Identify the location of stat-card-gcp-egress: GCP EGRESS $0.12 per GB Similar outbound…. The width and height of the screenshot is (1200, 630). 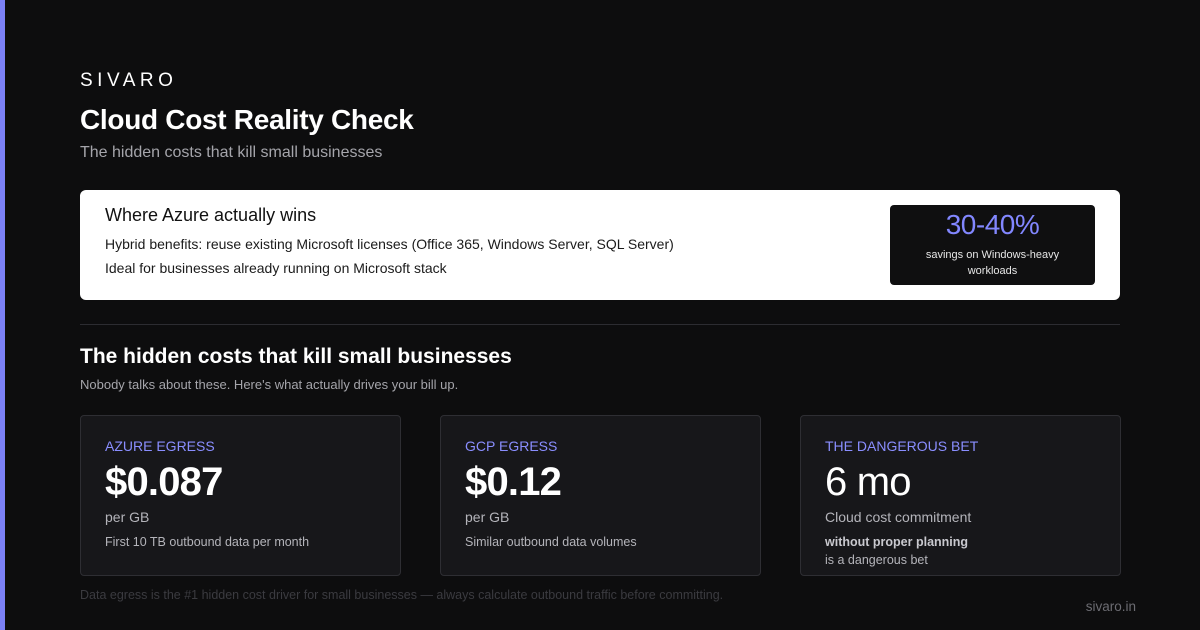
(600, 495).